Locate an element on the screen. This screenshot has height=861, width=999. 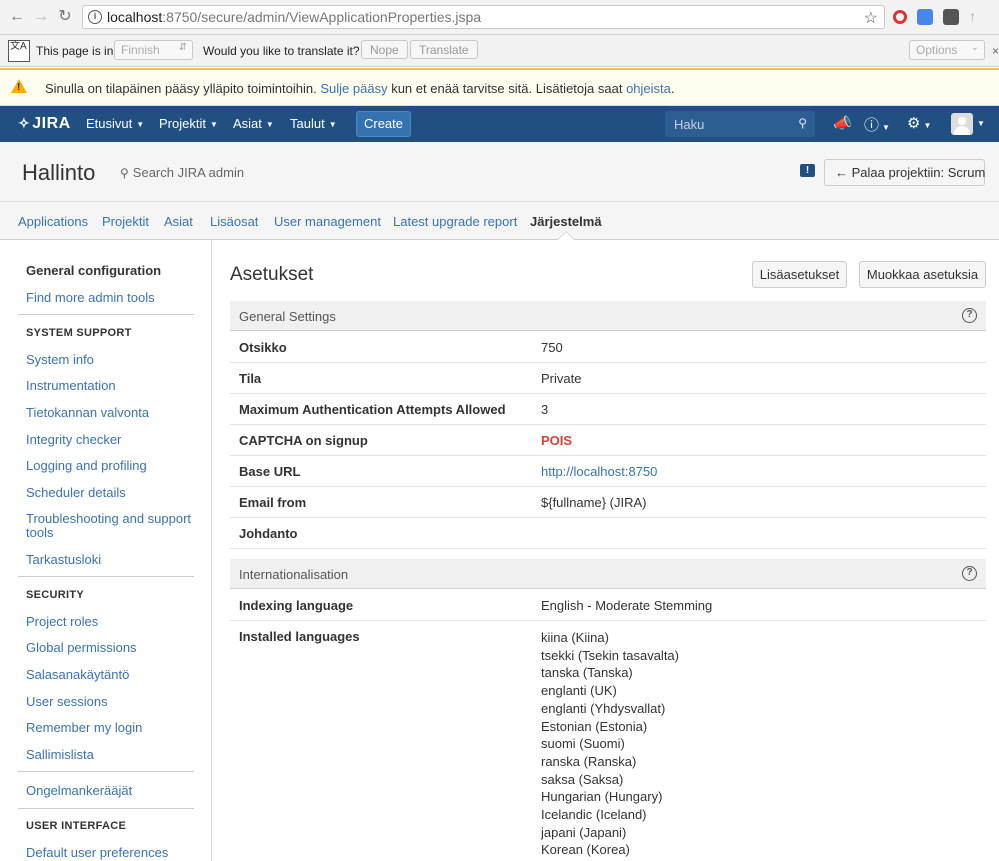
list-item: Estonian (Estonia) is located at coordinates (594, 726).